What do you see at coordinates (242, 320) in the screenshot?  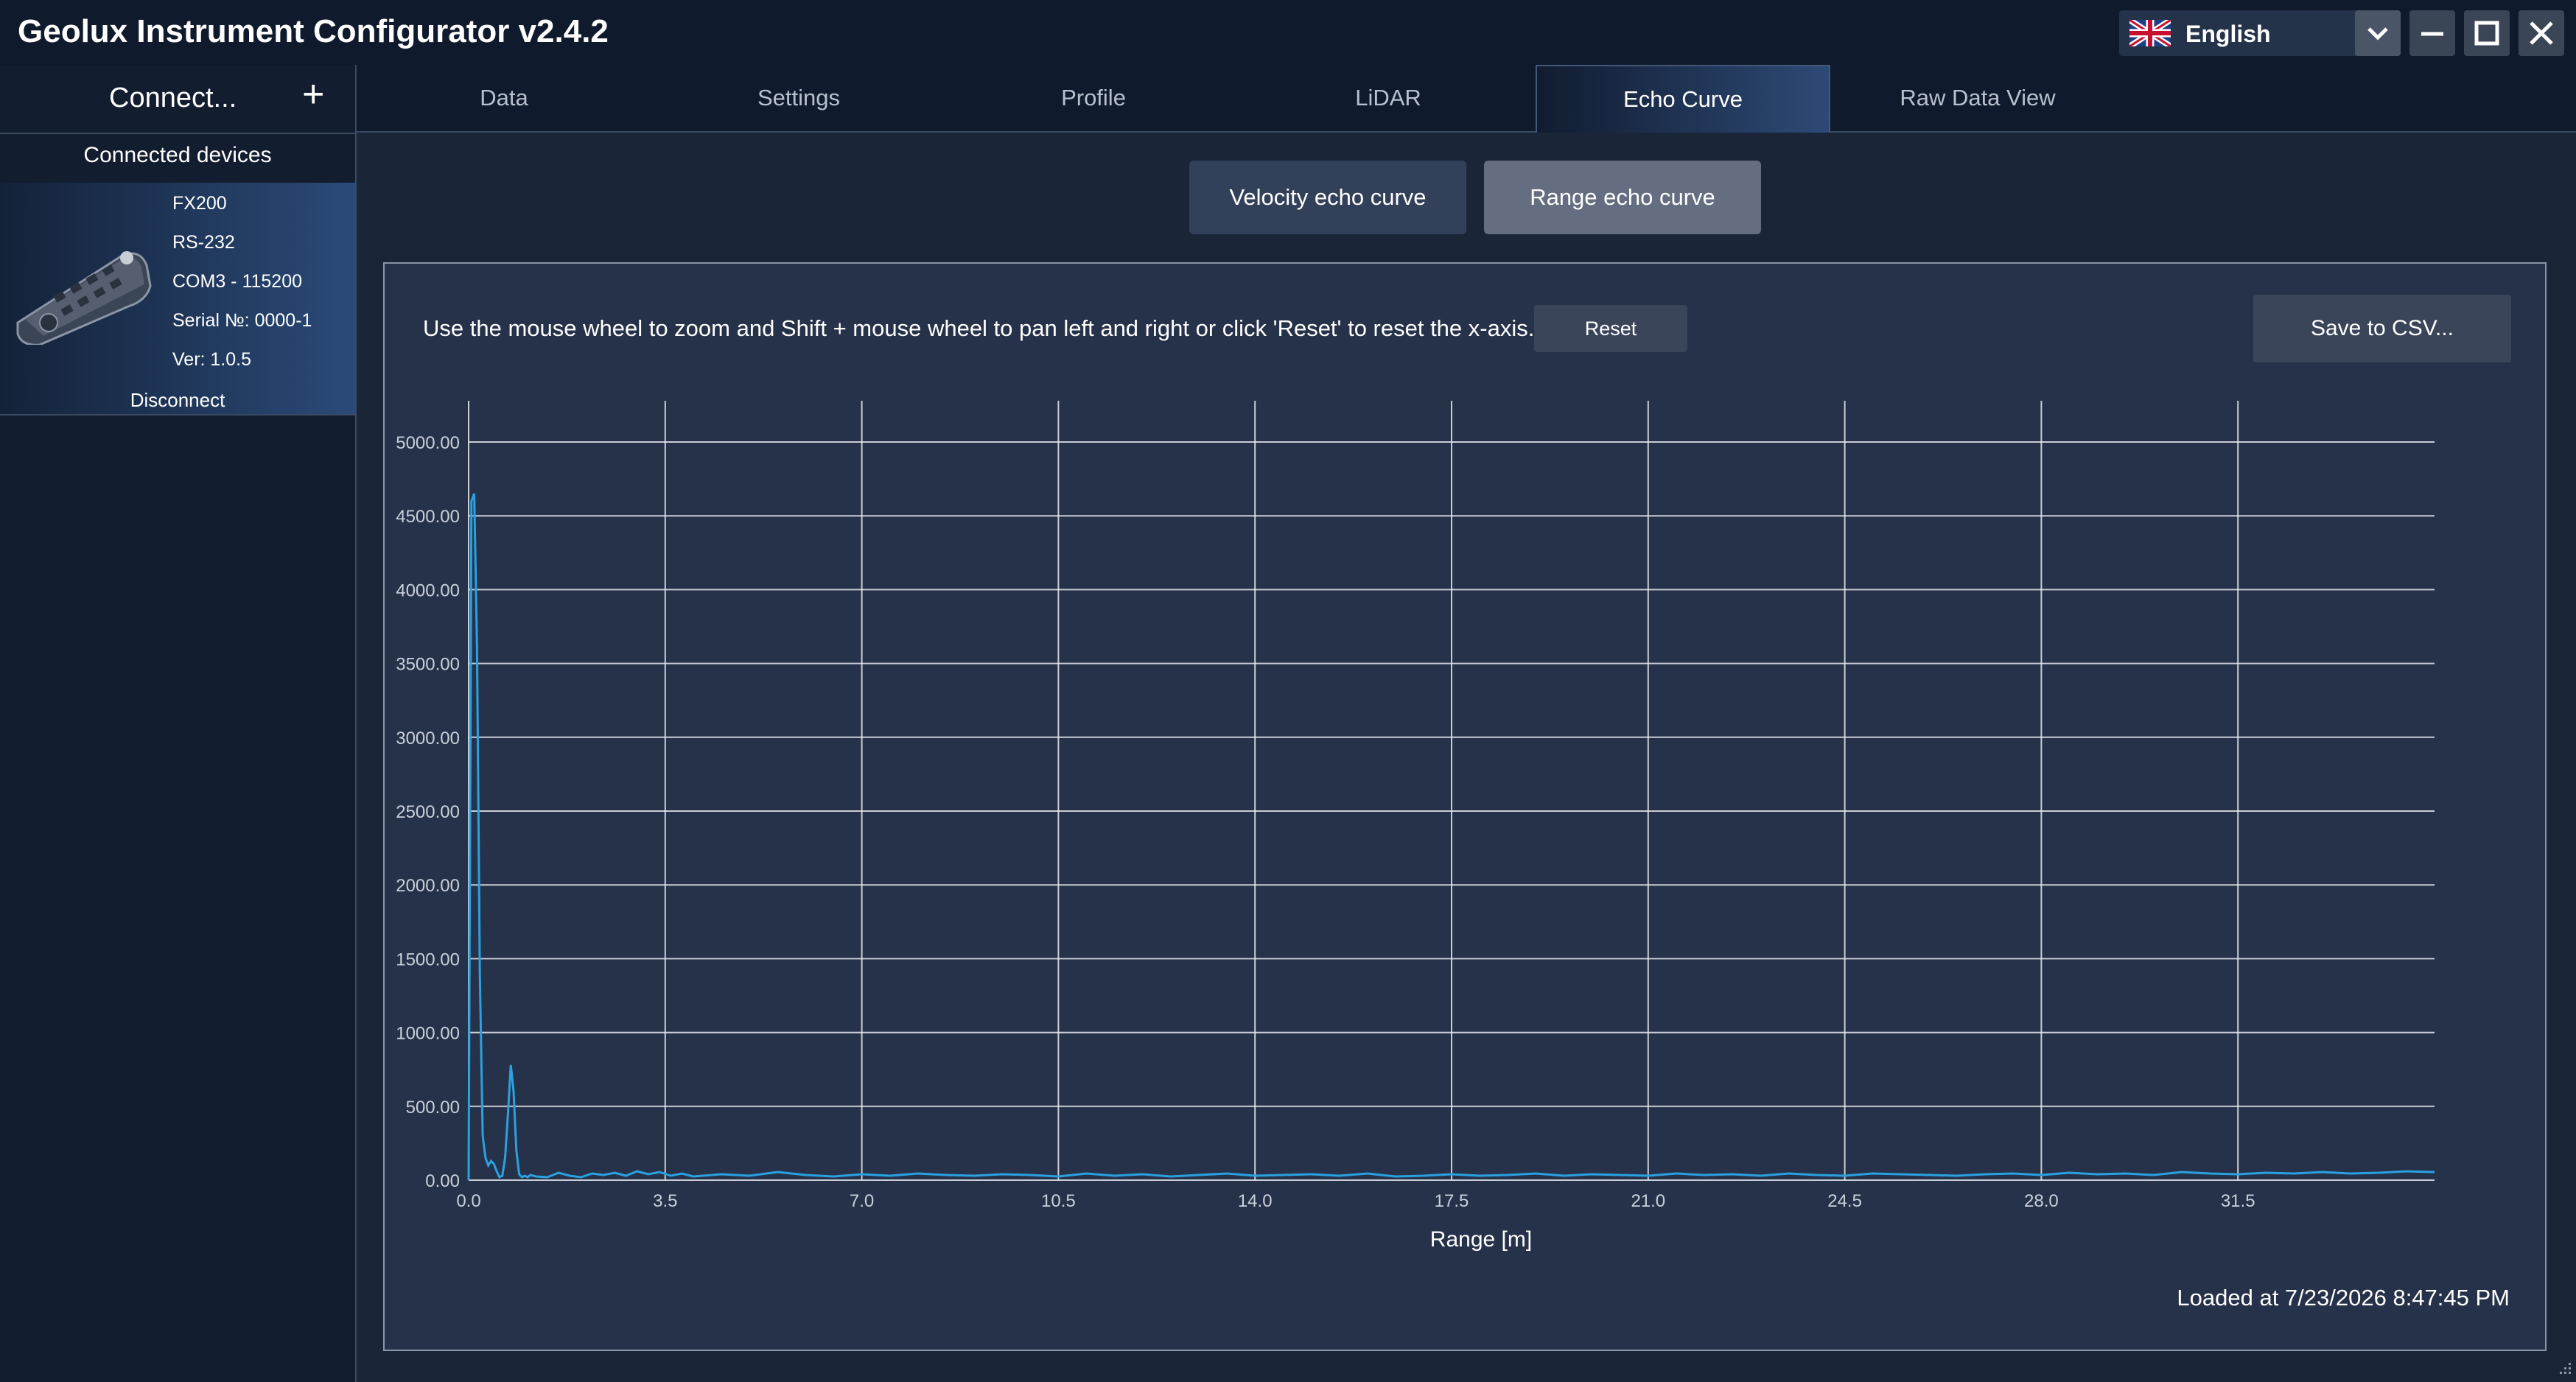 I see `device-serial: Serial №: 0000-1` at bounding box center [242, 320].